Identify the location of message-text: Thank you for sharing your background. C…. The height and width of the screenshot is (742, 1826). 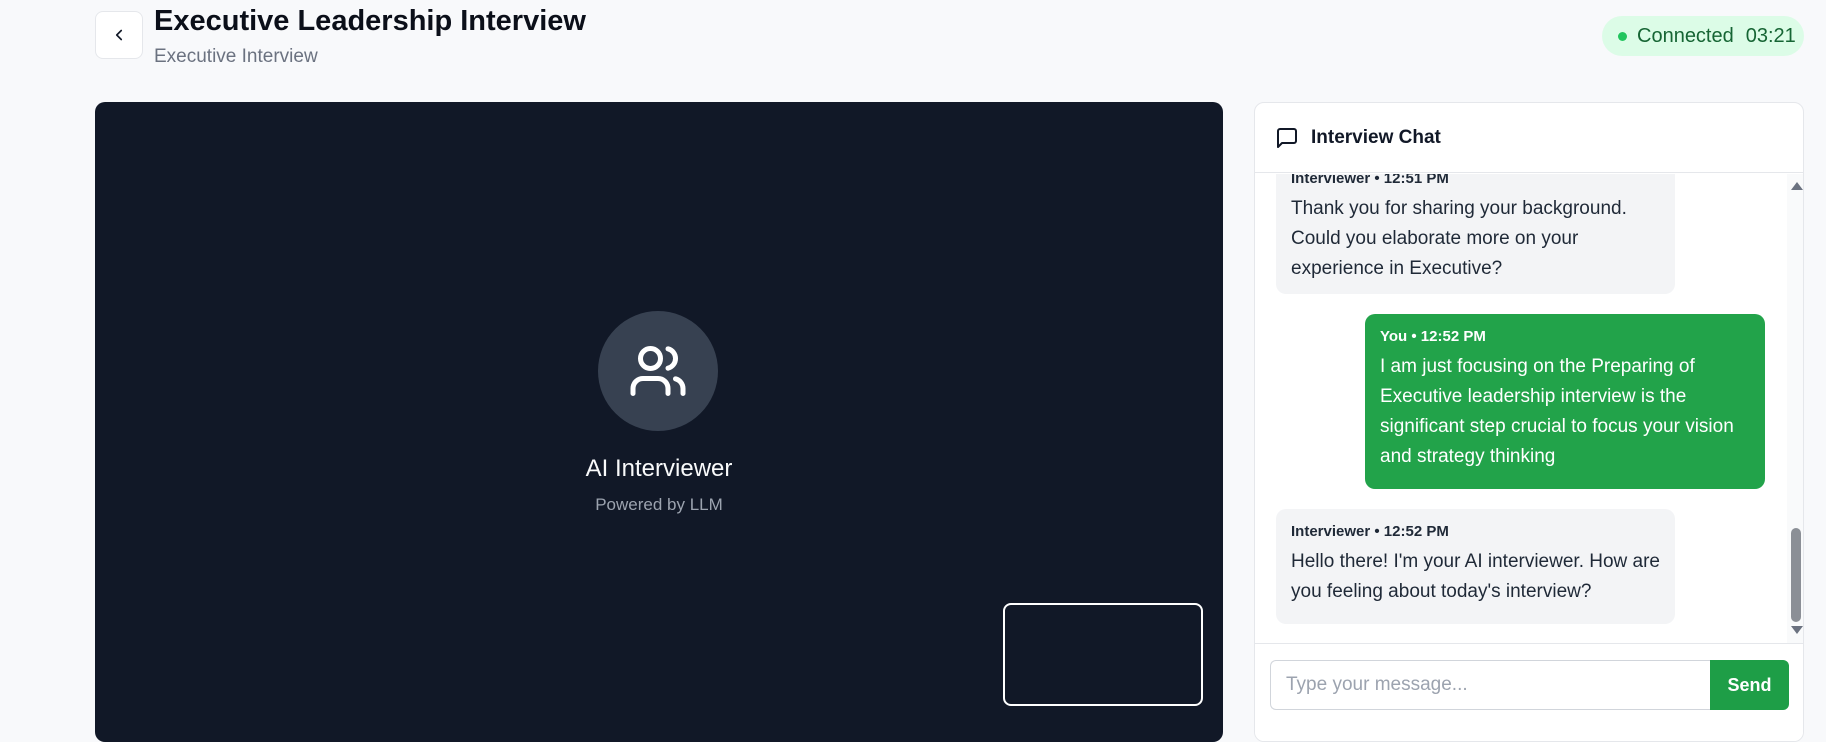
(1459, 238).